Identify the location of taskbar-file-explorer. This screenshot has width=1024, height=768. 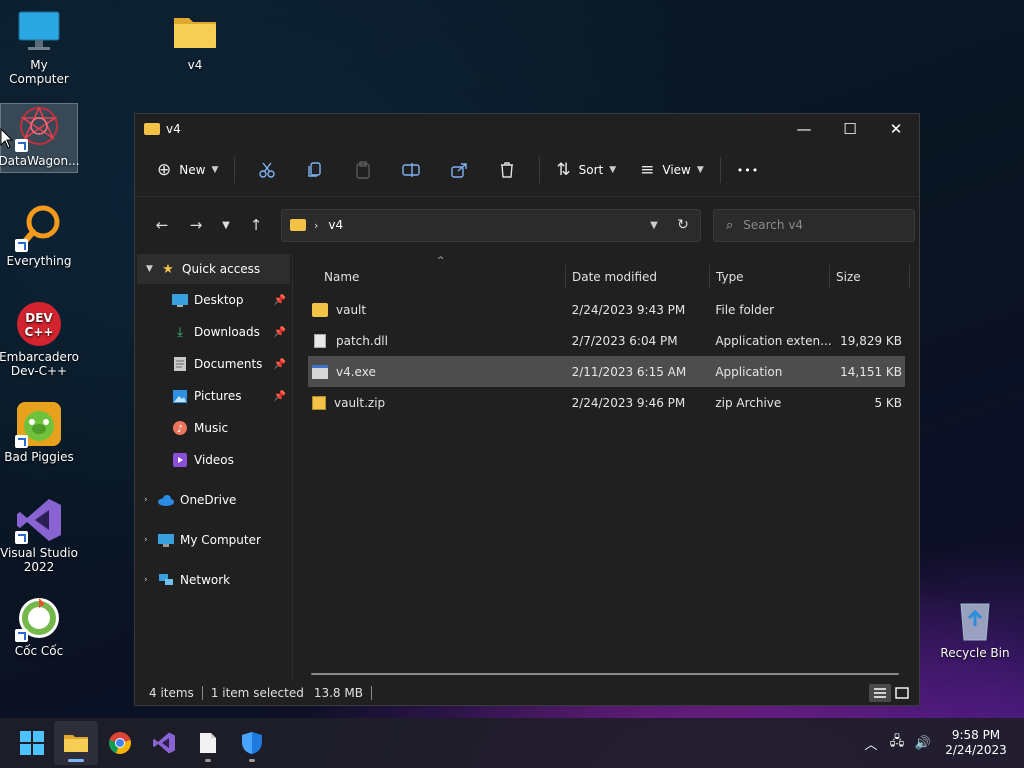
(76, 743).